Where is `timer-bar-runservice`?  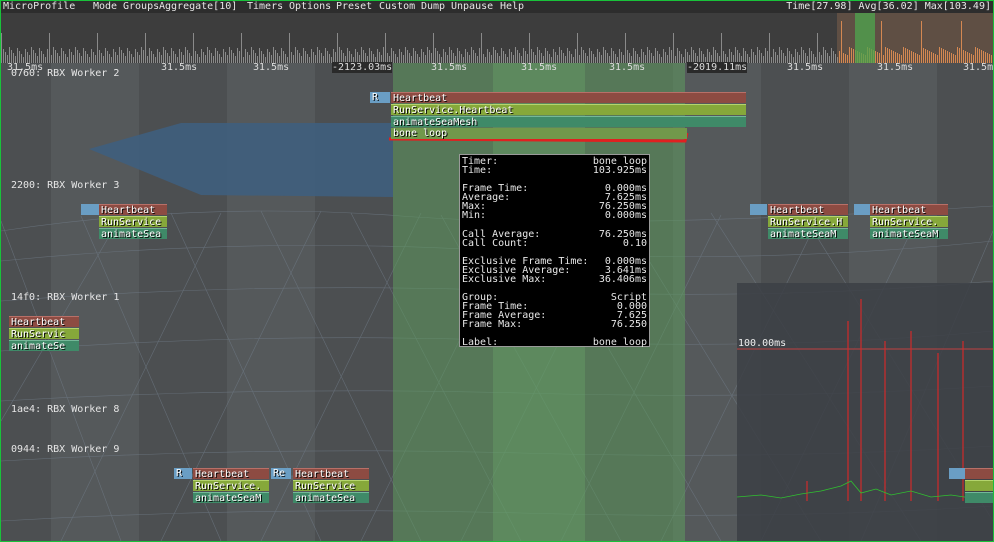 timer-bar-runservice is located at coordinates (979, 485).